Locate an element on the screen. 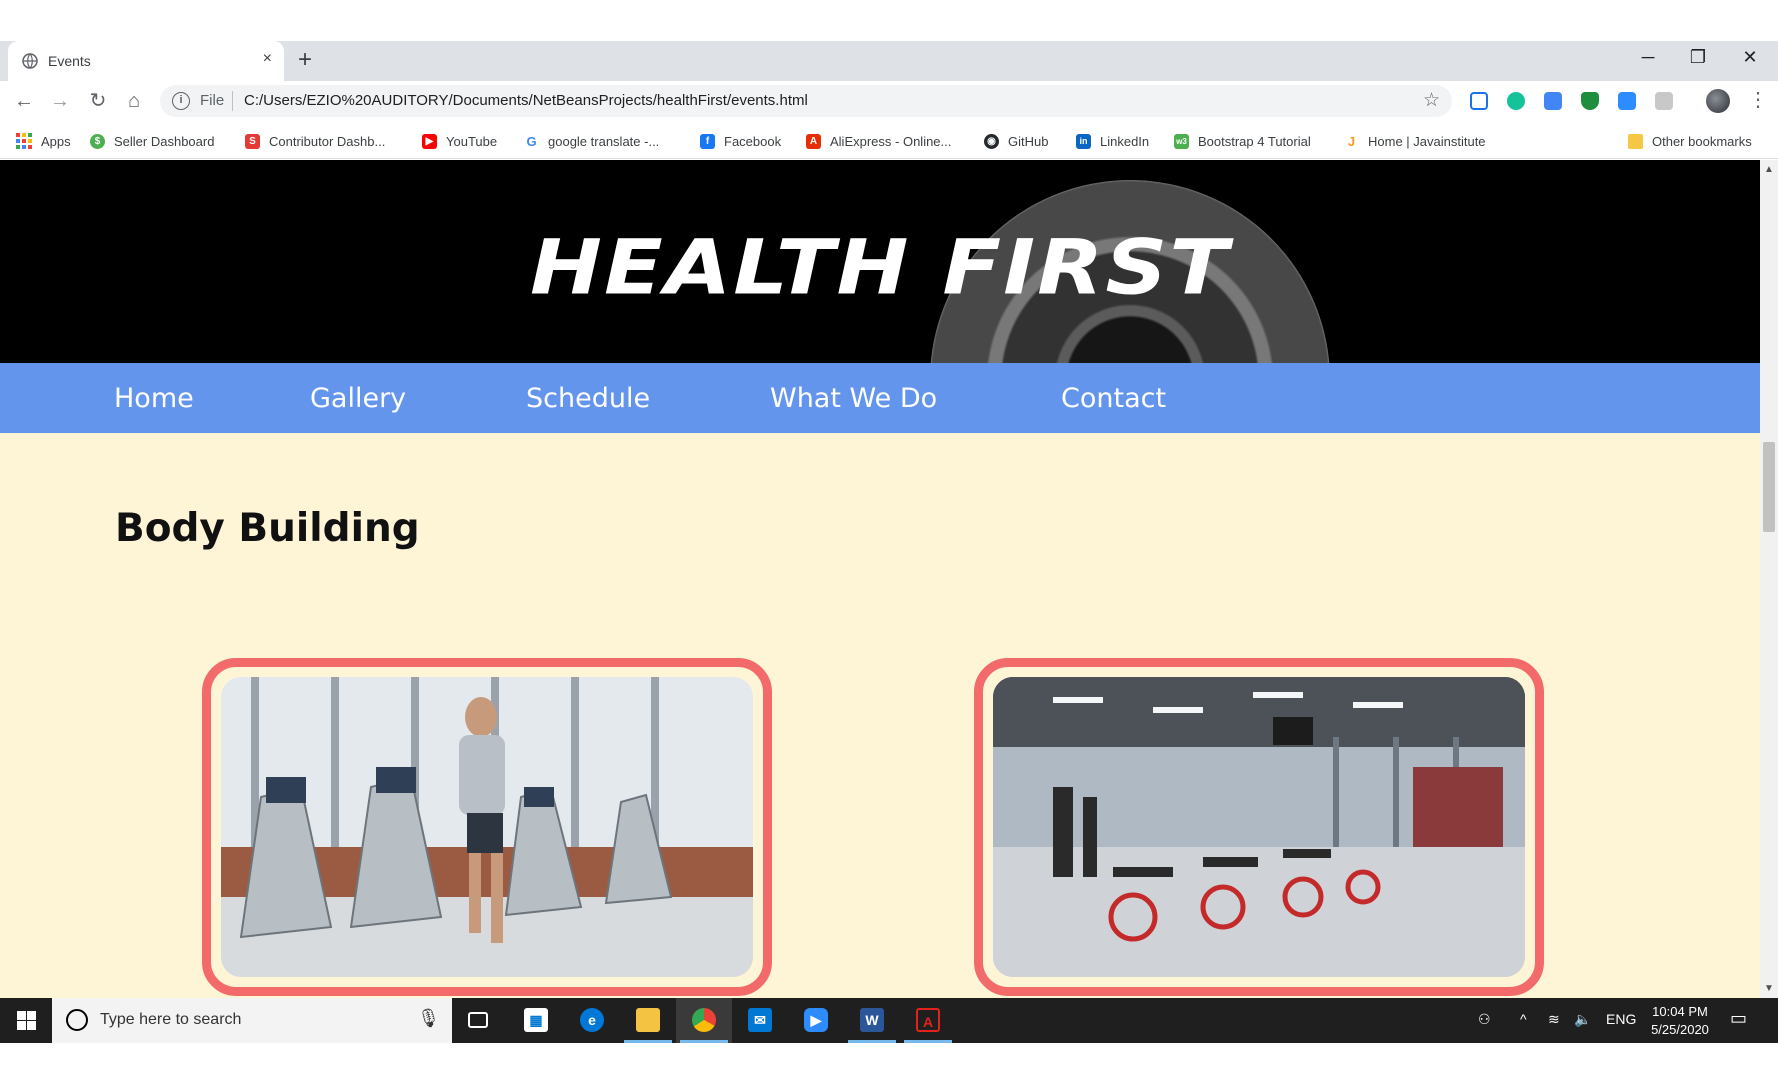 The image size is (1778, 1085). task-view-button is located at coordinates (480, 1020).